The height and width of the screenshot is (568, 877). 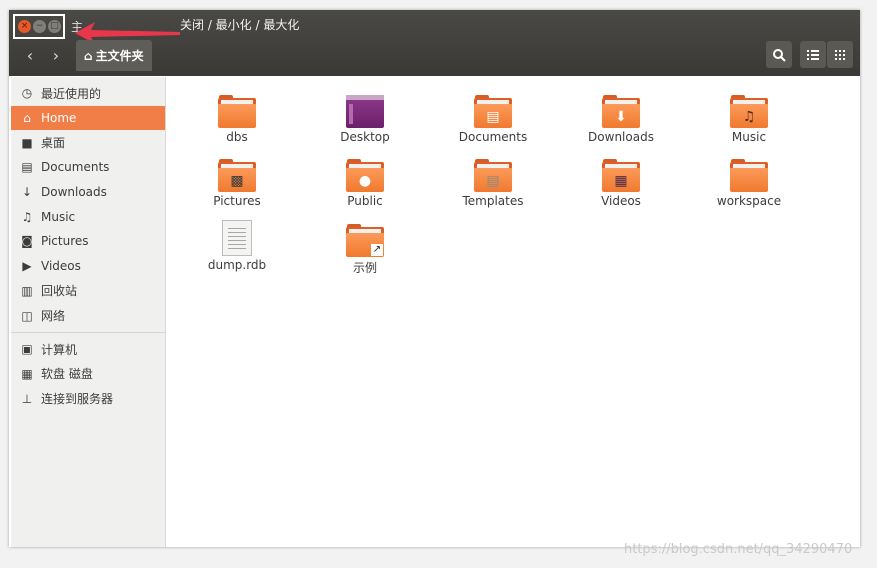 I want to click on close-window-button: ×, so click(x=24, y=26).